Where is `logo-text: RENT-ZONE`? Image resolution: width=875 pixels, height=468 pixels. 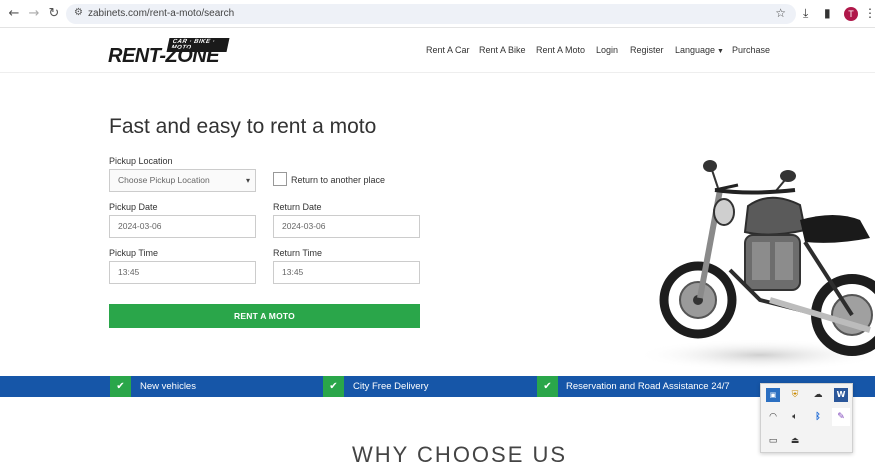 logo-text: RENT-ZONE is located at coordinates (164, 56).